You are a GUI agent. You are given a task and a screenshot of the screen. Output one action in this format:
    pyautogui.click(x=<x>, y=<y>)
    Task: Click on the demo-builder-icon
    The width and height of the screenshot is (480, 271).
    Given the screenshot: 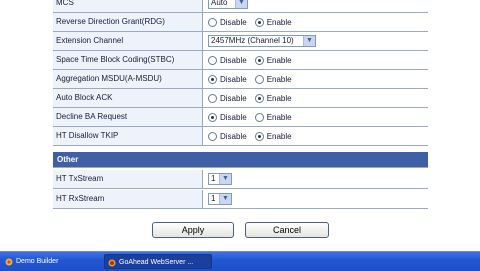 What is the action you would take?
    pyautogui.click(x=9, y=262)
    